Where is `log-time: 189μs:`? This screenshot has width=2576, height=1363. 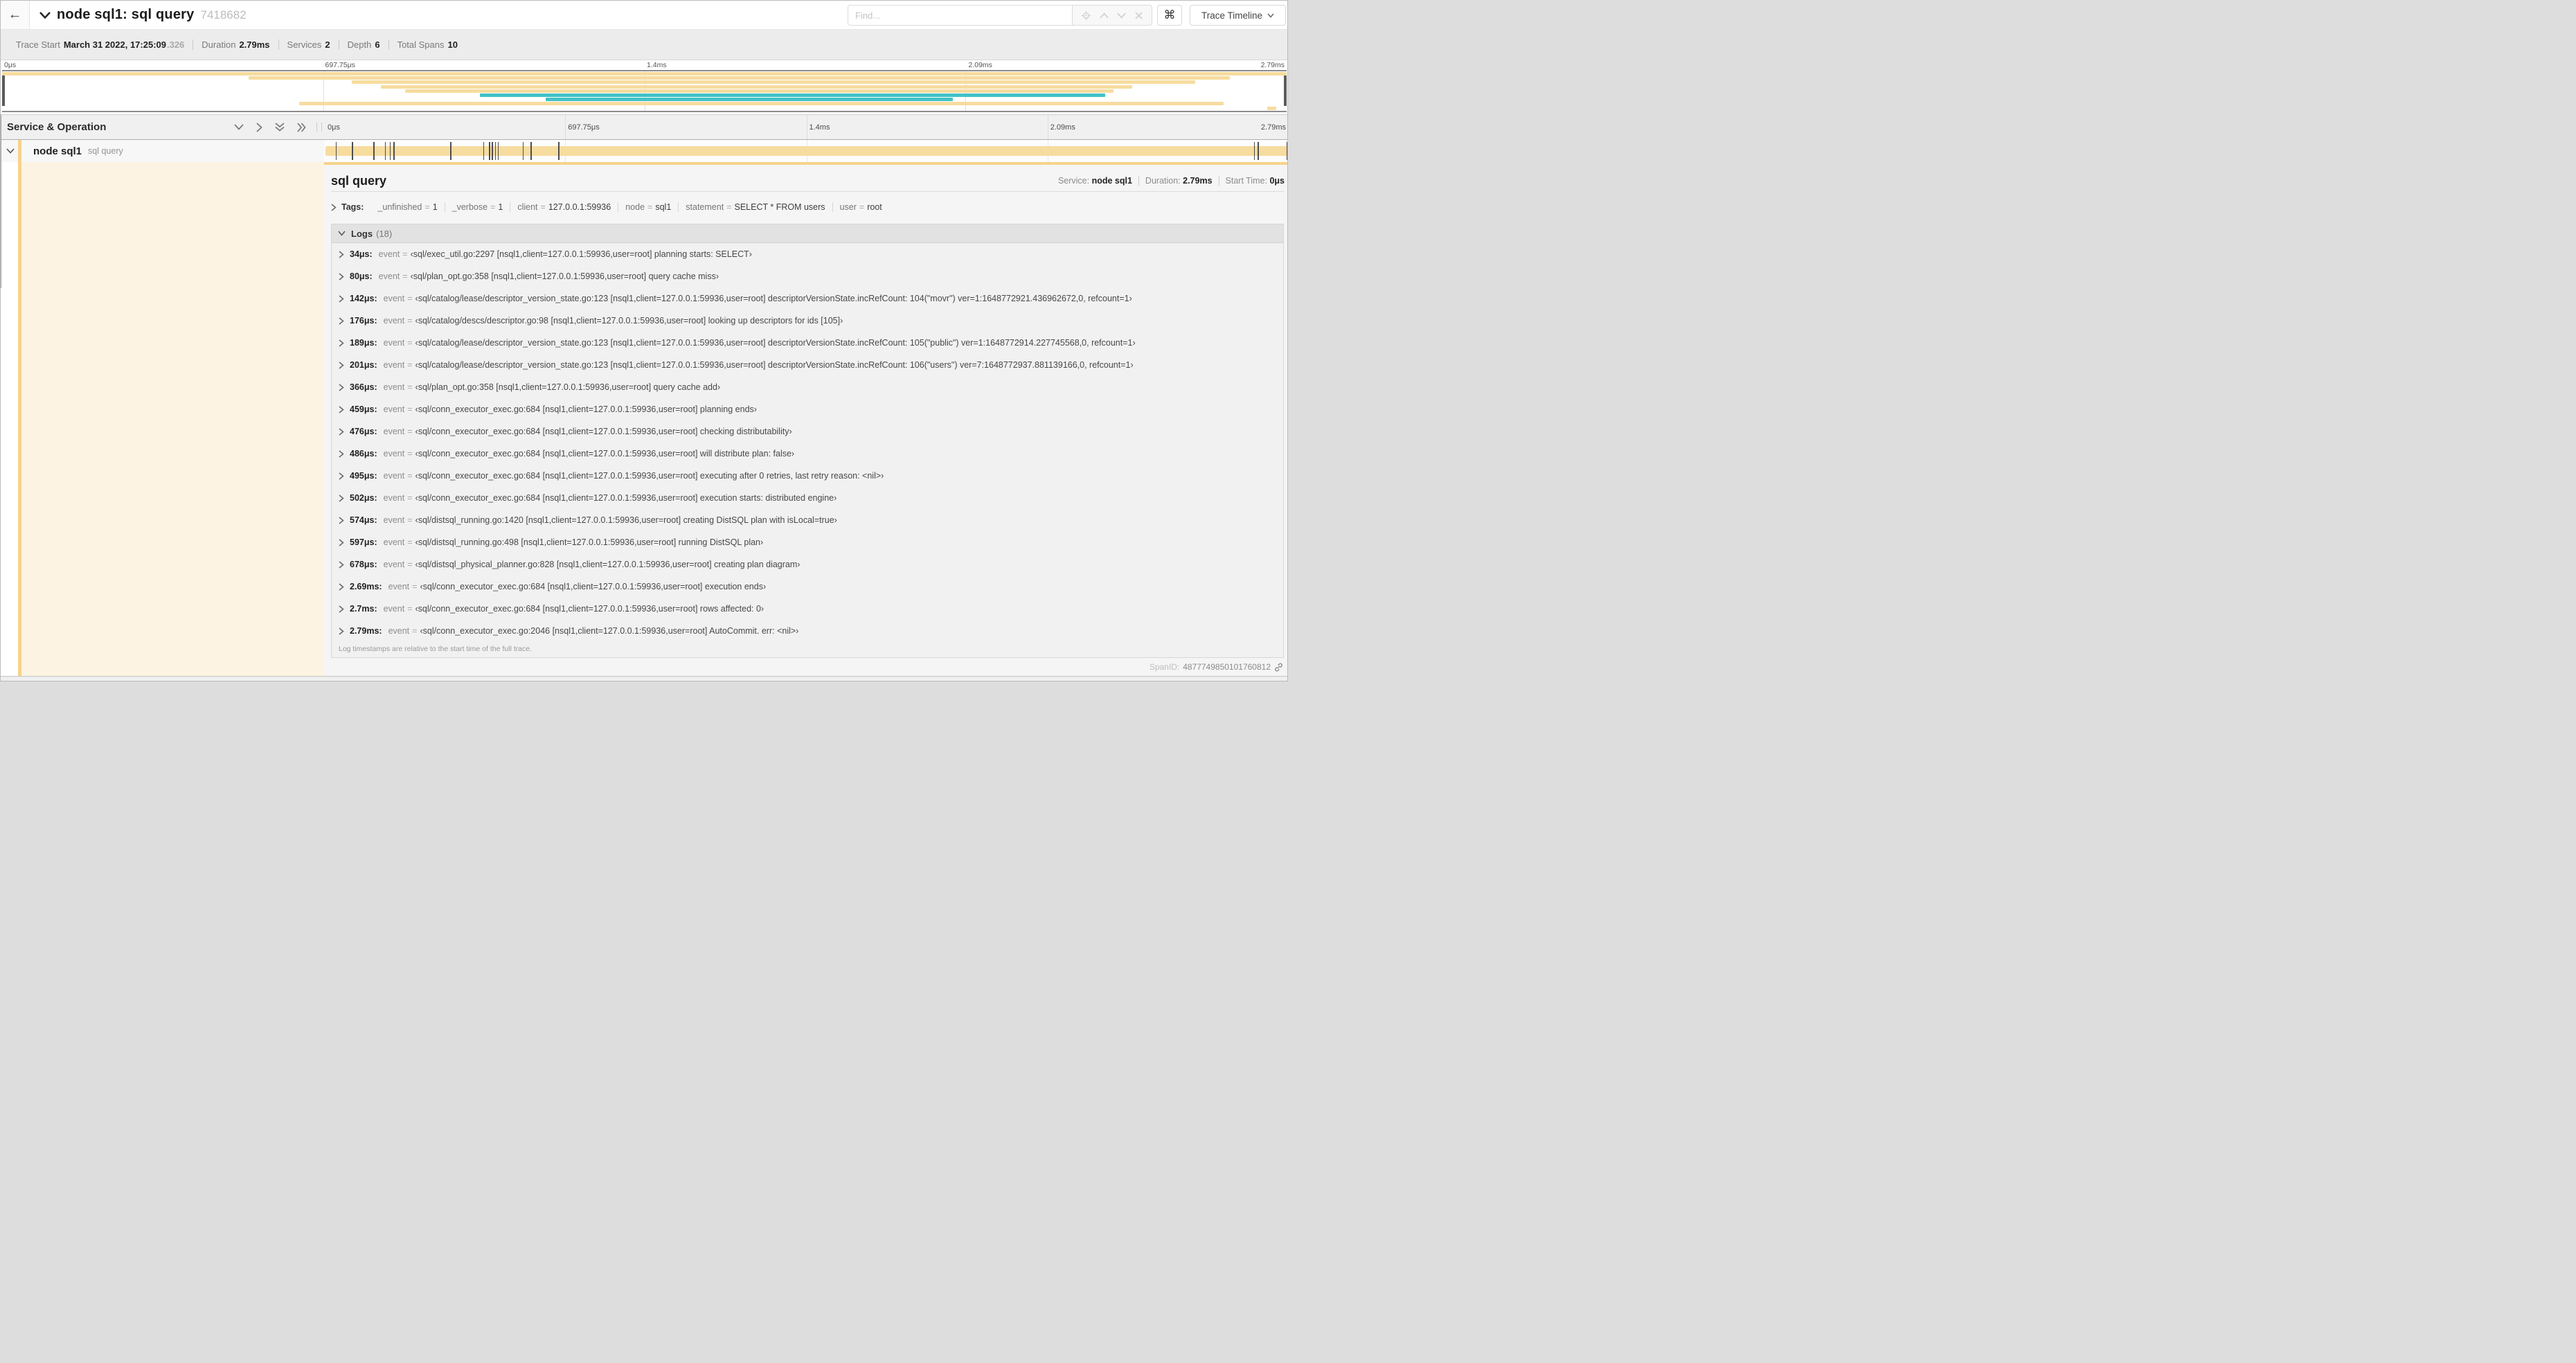 log-time: 189μs: is located at coordinates (363, 343).